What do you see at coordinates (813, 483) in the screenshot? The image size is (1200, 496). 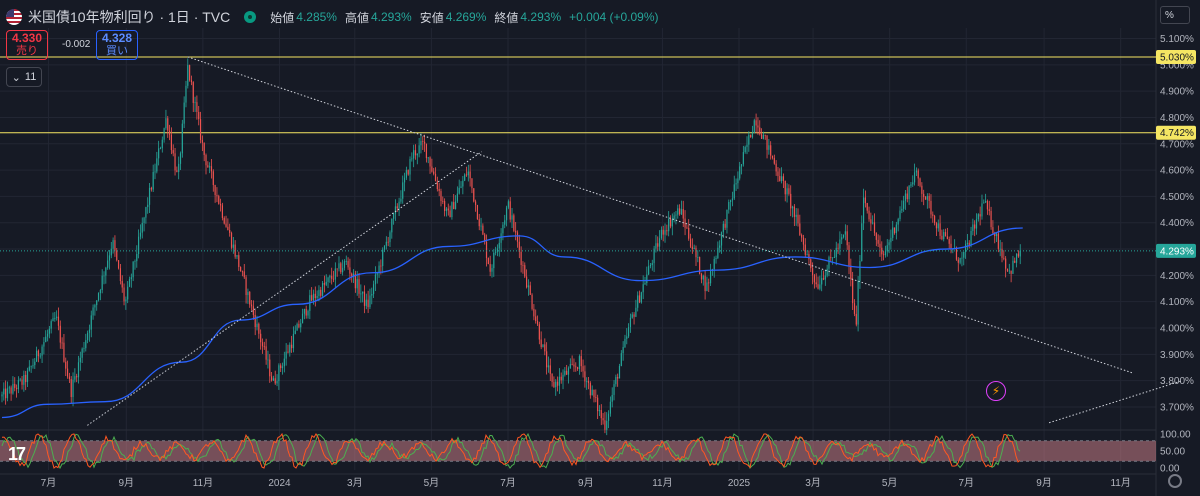 I see `x-tick-label: 3月` at bounding box center [813, 483].